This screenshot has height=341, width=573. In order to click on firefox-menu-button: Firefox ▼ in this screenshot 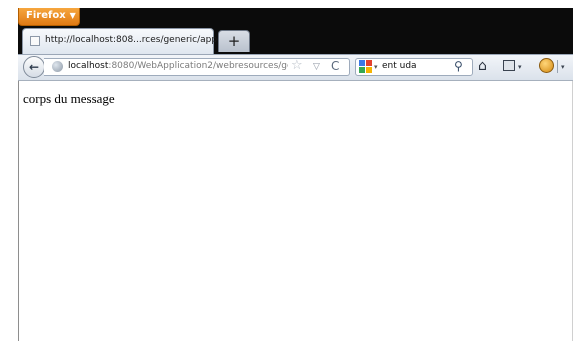, I will do `click(49, 17)`.